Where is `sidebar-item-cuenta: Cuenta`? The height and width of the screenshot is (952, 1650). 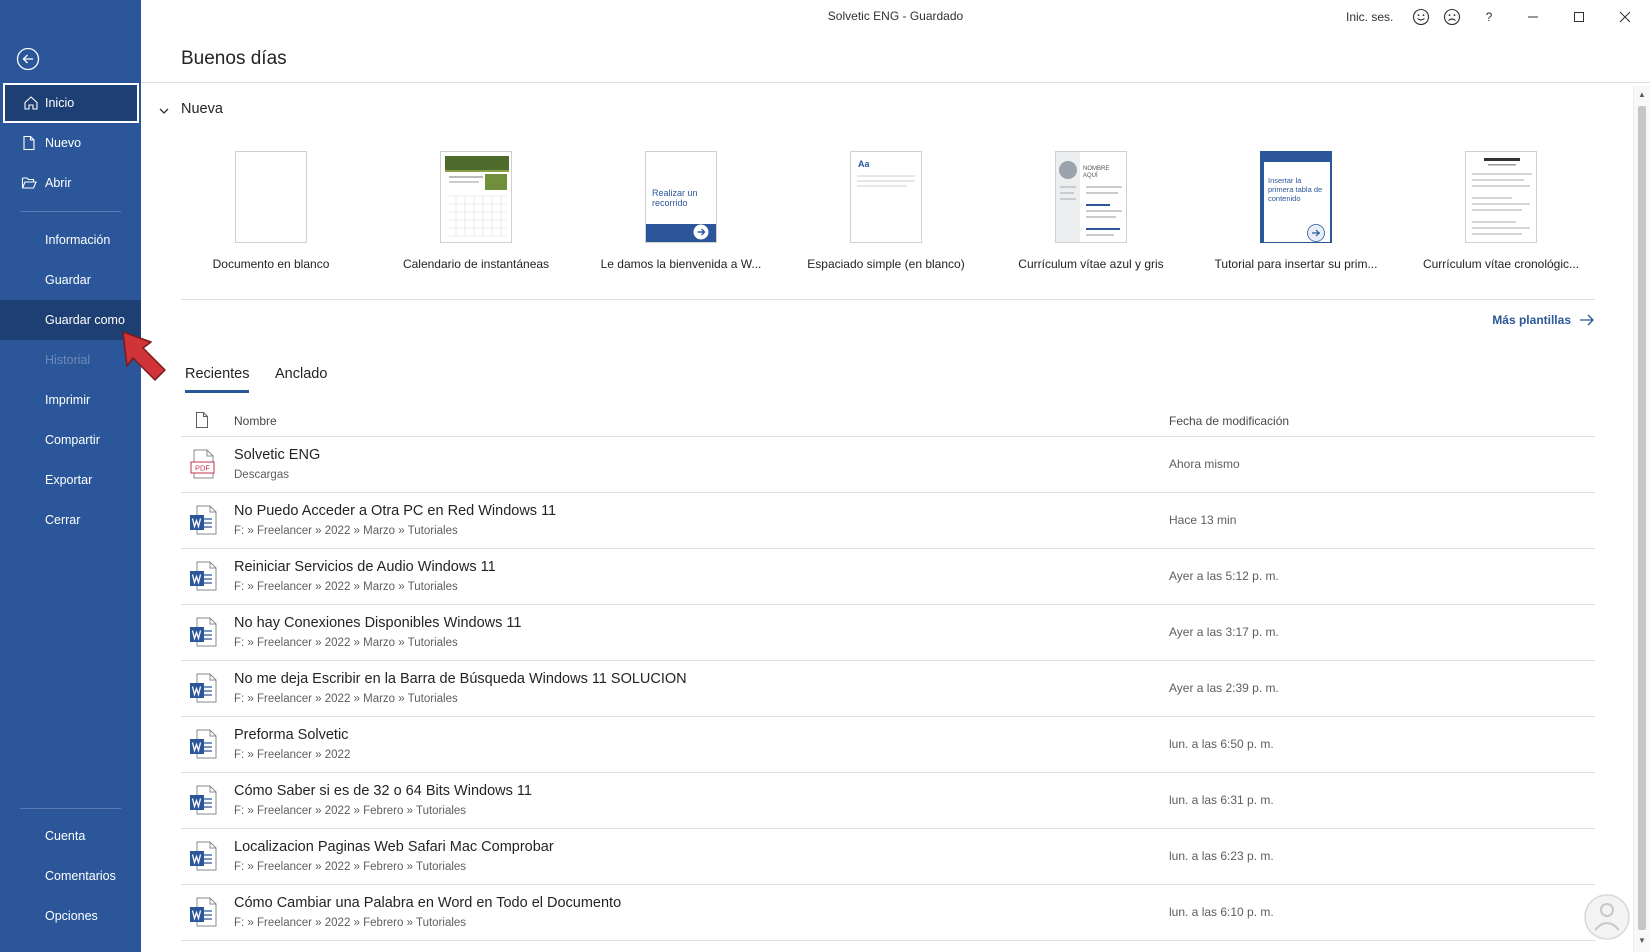
sidebar-item-cuenta: Cuenta is located at coordinates (70, 836).